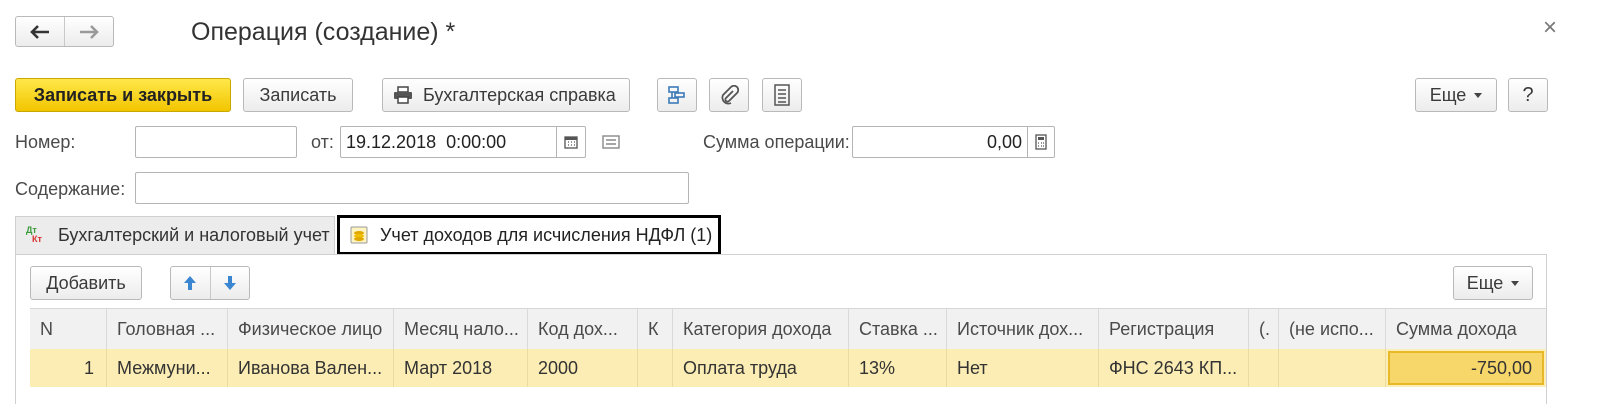 Image resolution: width=1615 pixels, height=404 pixels. I want to click on table-more-button: Еще, so click(1493, 283).